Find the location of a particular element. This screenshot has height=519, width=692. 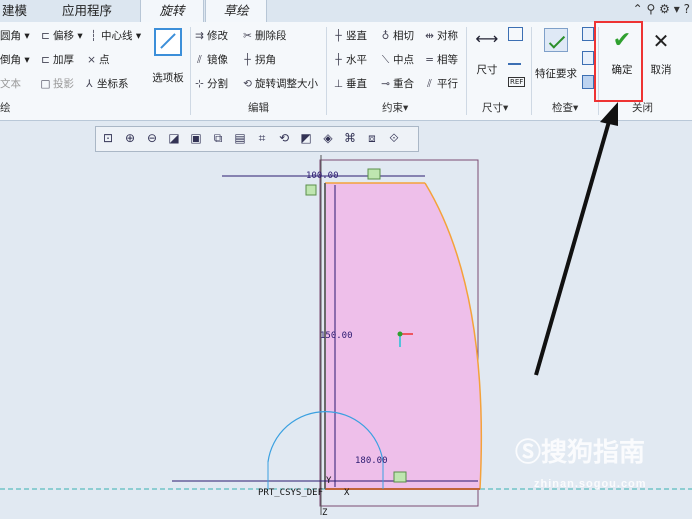

project-button: □ 投影 is located at coordinates (57, 83).